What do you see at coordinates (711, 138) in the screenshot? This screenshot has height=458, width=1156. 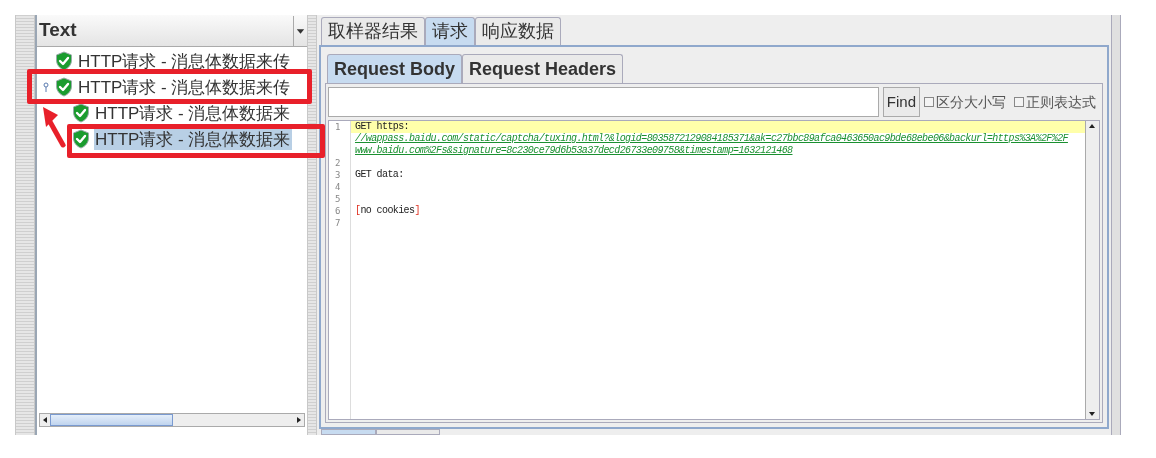 I see `url-link: //wappass.baidu.com/static/captcha/tuxing.html?&logid=8035872129084185371&ak=c27bbc89afca0463650ac9bde68ebe06&backurl=https%3A%2F%2F` at bounding box center [711, 138].